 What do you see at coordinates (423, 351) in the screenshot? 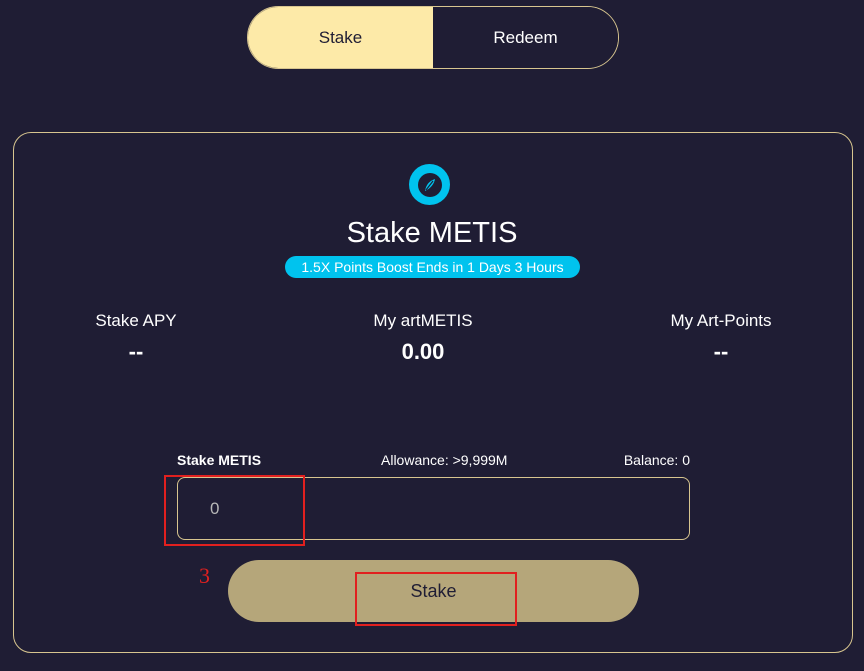
I see `stat-value: 0.00` at bounding box center [423, 351].